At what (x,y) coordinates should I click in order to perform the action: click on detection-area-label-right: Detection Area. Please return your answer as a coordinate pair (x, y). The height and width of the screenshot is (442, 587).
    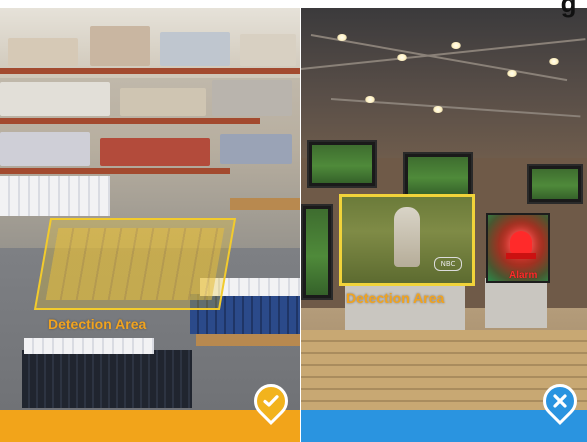
    Looking at the image, I should click on (395, 298).